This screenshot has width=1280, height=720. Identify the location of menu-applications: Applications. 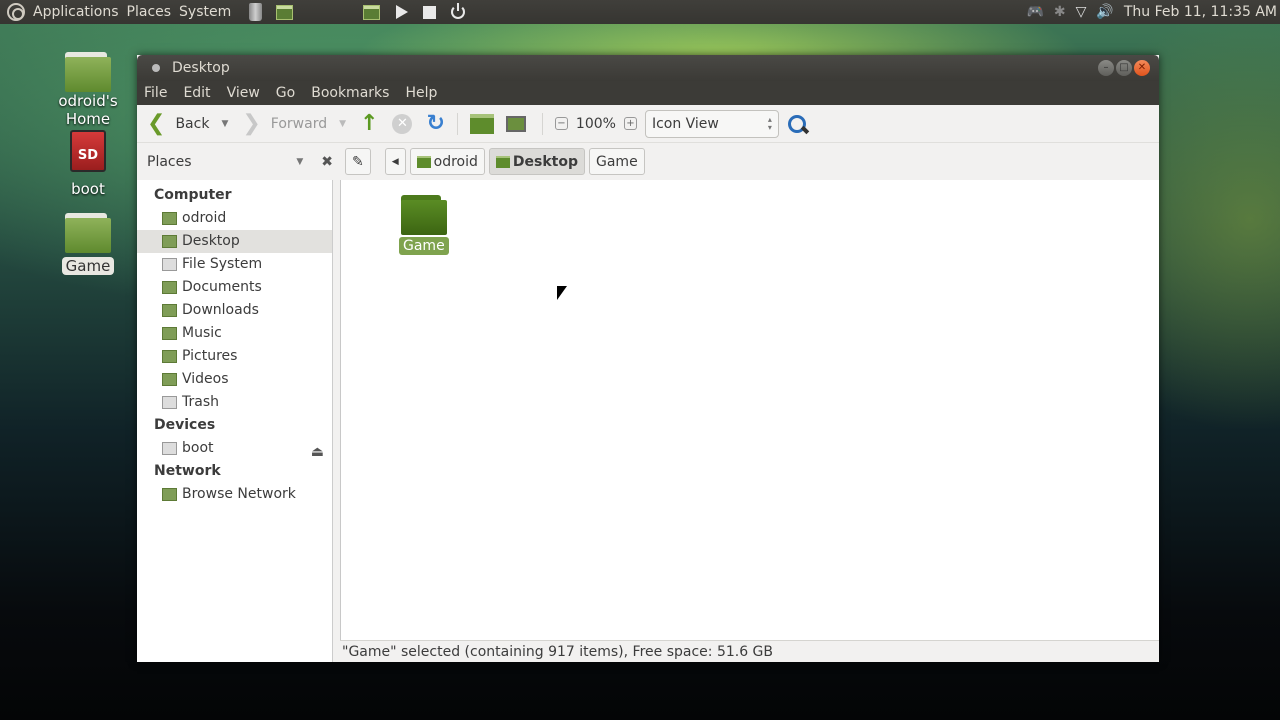
(76, 12).